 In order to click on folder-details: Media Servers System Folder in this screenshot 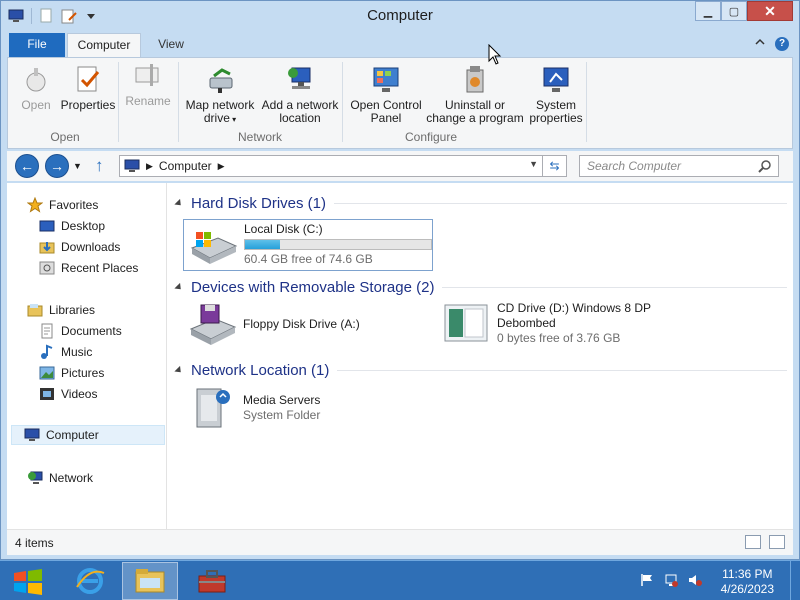, I will do `click(281, 404)`.